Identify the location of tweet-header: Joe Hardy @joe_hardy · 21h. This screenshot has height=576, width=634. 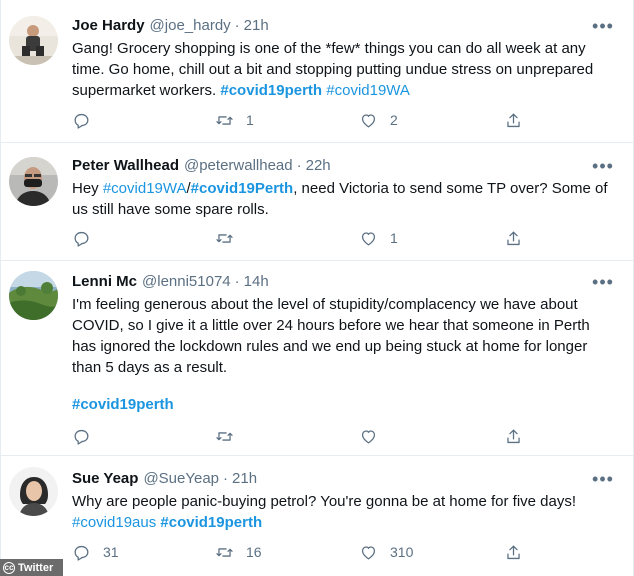
(170, 25).